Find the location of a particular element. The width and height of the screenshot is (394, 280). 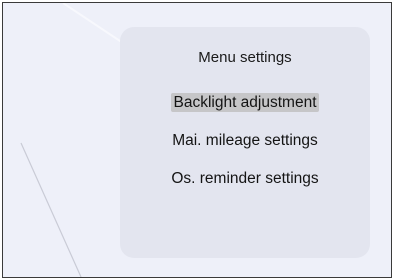

menu-item-label: Backlight adjustment is located at coordinates (245, 102).